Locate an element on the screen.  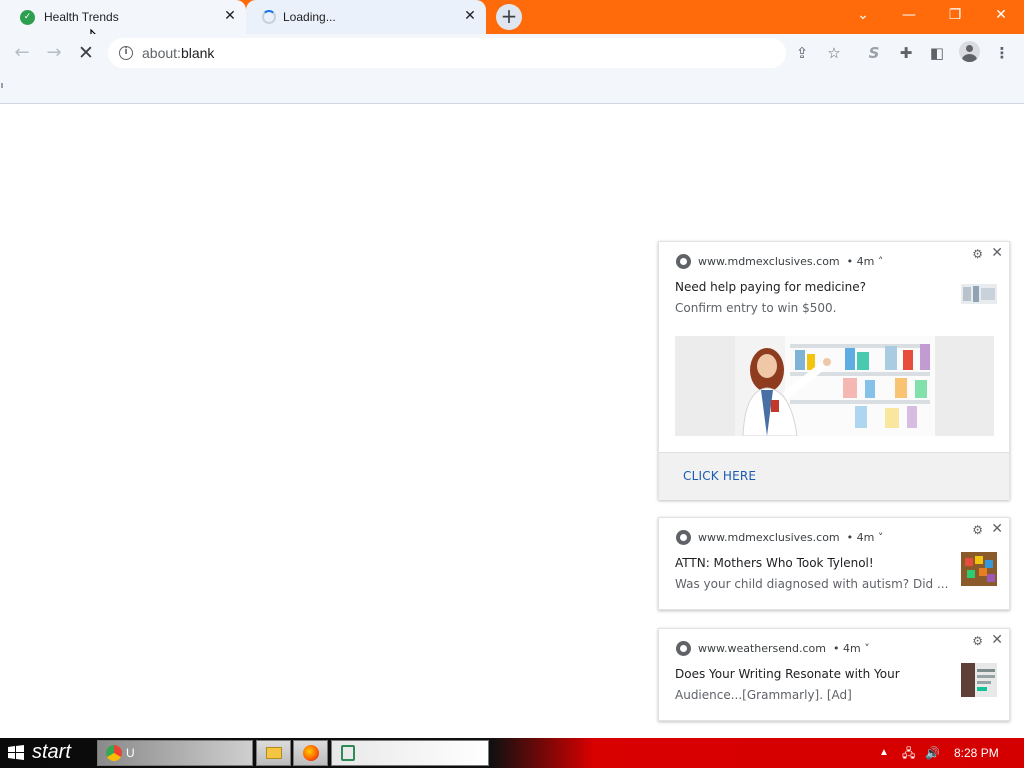
notification-action-bar: CLICK HERE is located at coordinates (834, 476).